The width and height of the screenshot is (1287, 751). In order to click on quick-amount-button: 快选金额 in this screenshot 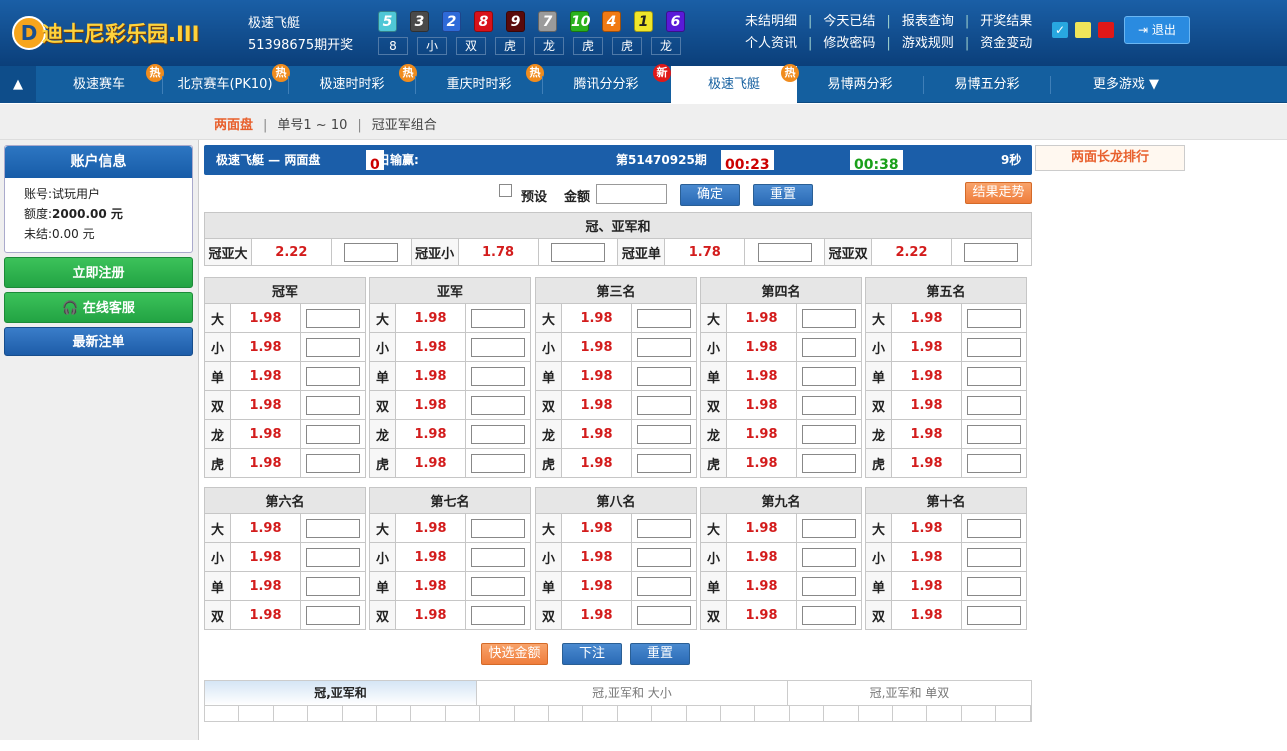, I will do `click(514, 654)`.